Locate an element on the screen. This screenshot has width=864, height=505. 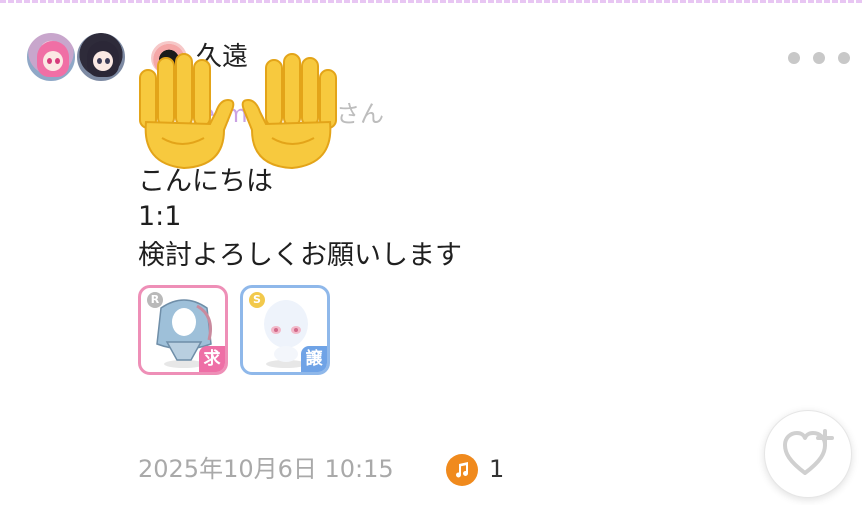
avatar-author is located at coordinates (51, 57).